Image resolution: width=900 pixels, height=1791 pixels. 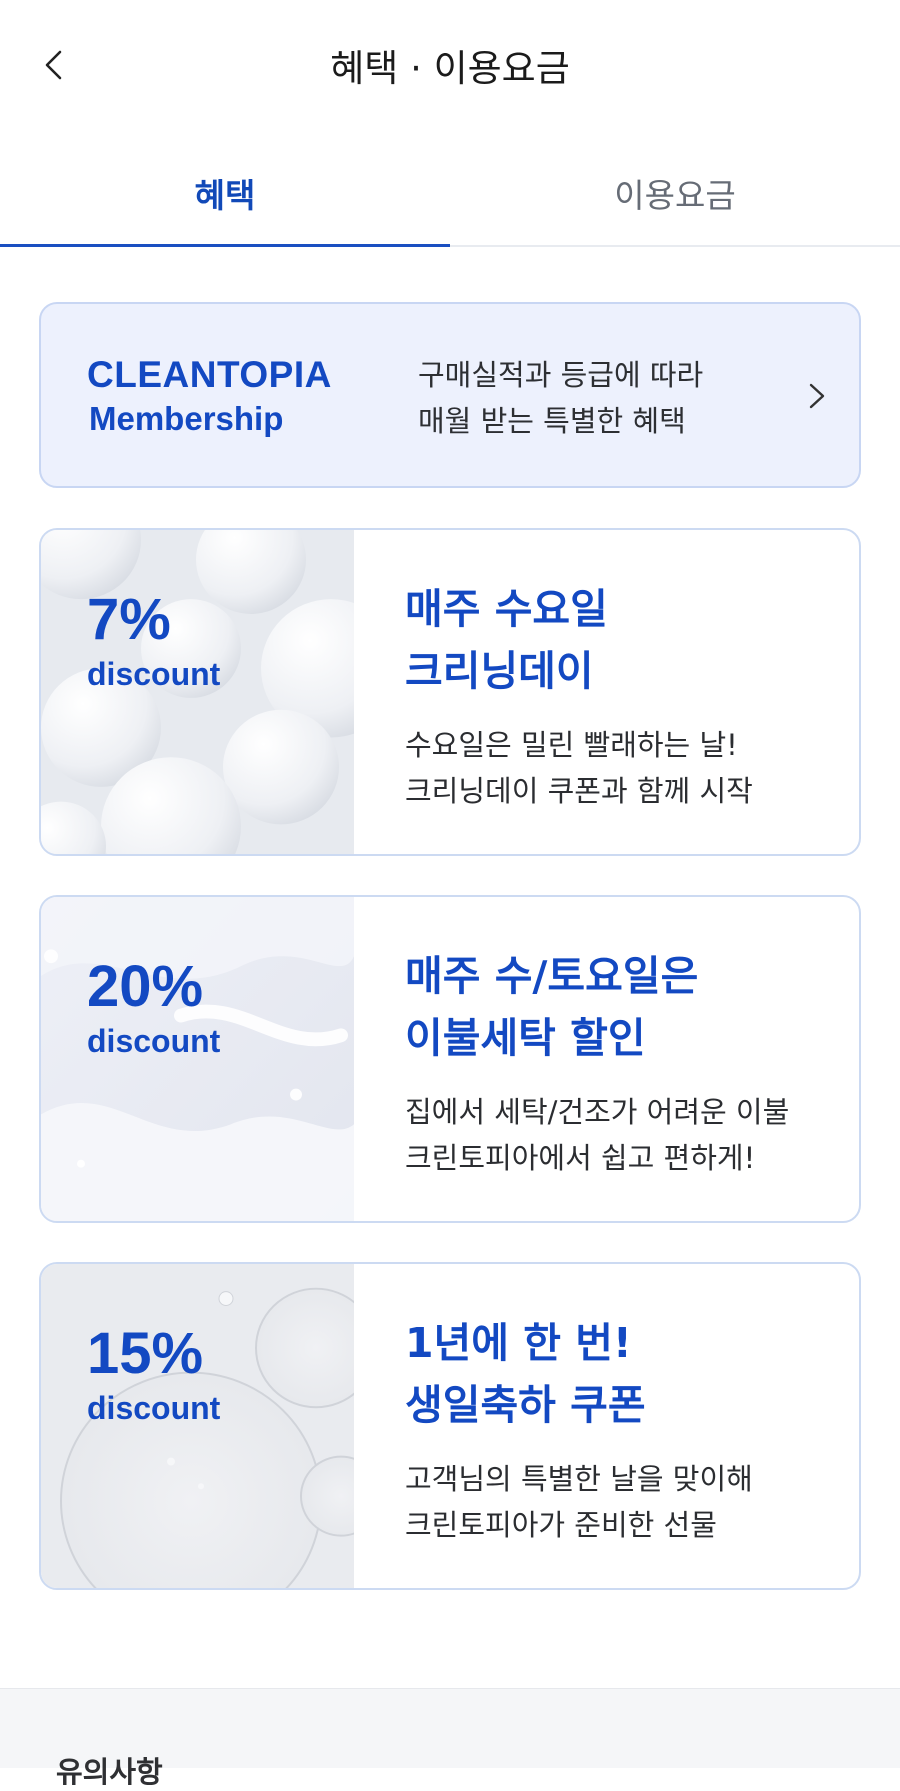 I want to click on card-title-line2: 크리닝데이, so click(x=499, y=671).